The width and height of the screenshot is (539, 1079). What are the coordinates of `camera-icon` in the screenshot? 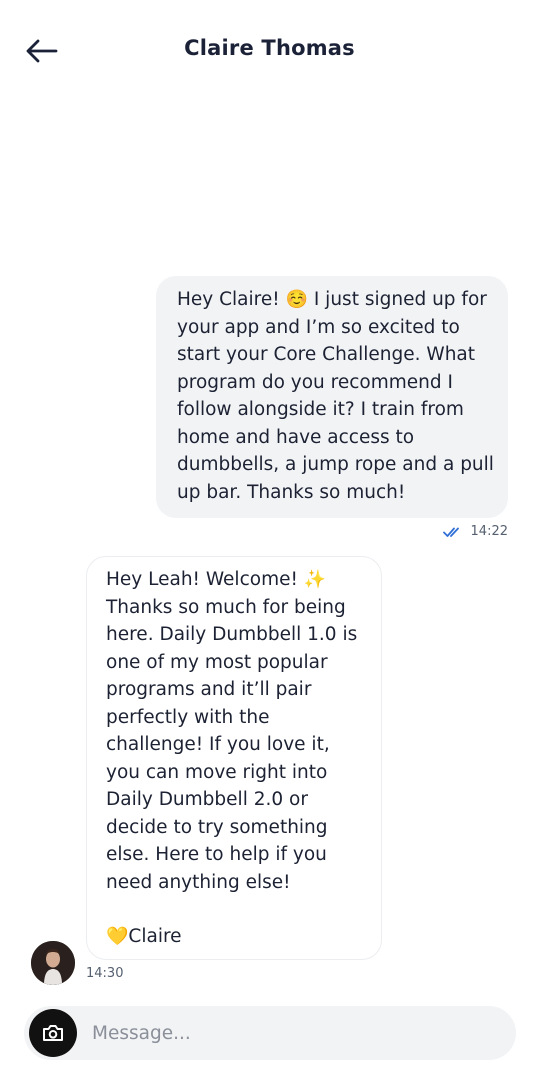 It's located at (53, 1033).